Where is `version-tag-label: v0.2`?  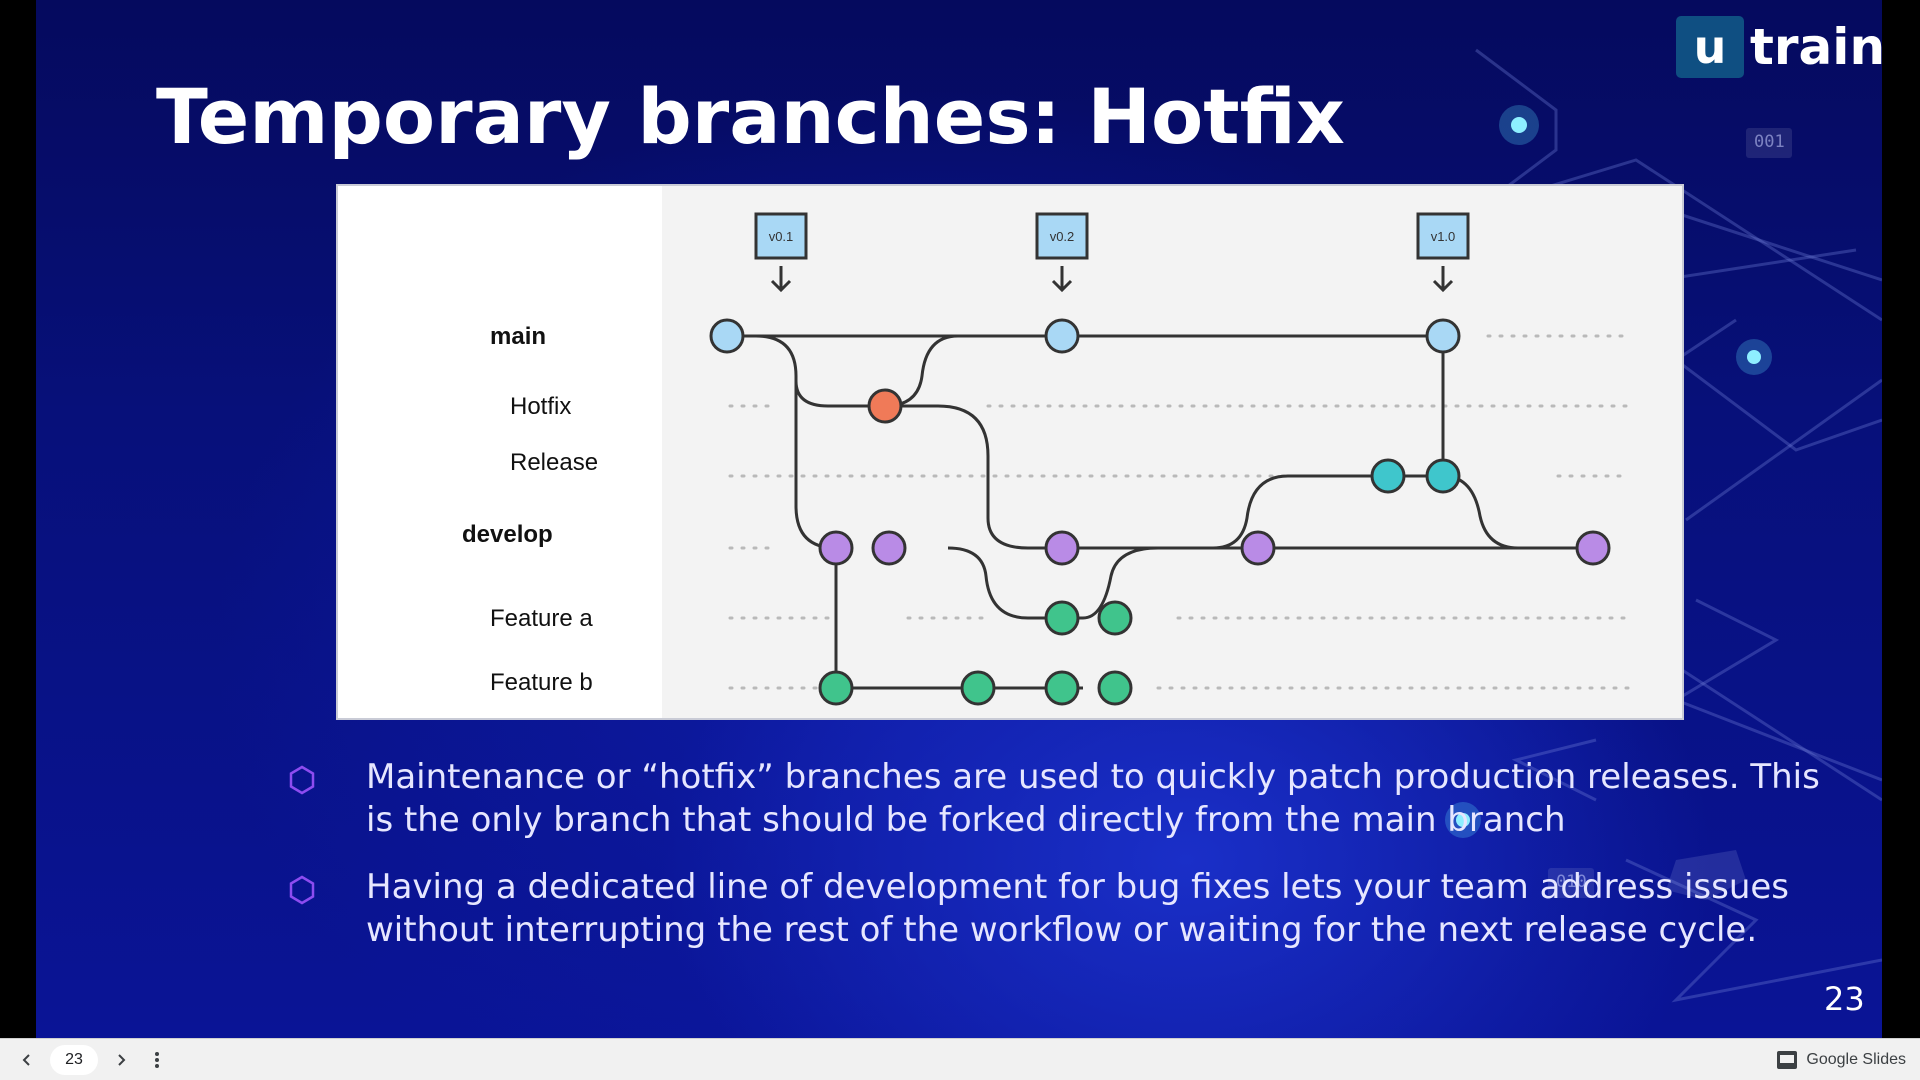
version-tag-label: v0.2 is located at coordinates (1062, 236).